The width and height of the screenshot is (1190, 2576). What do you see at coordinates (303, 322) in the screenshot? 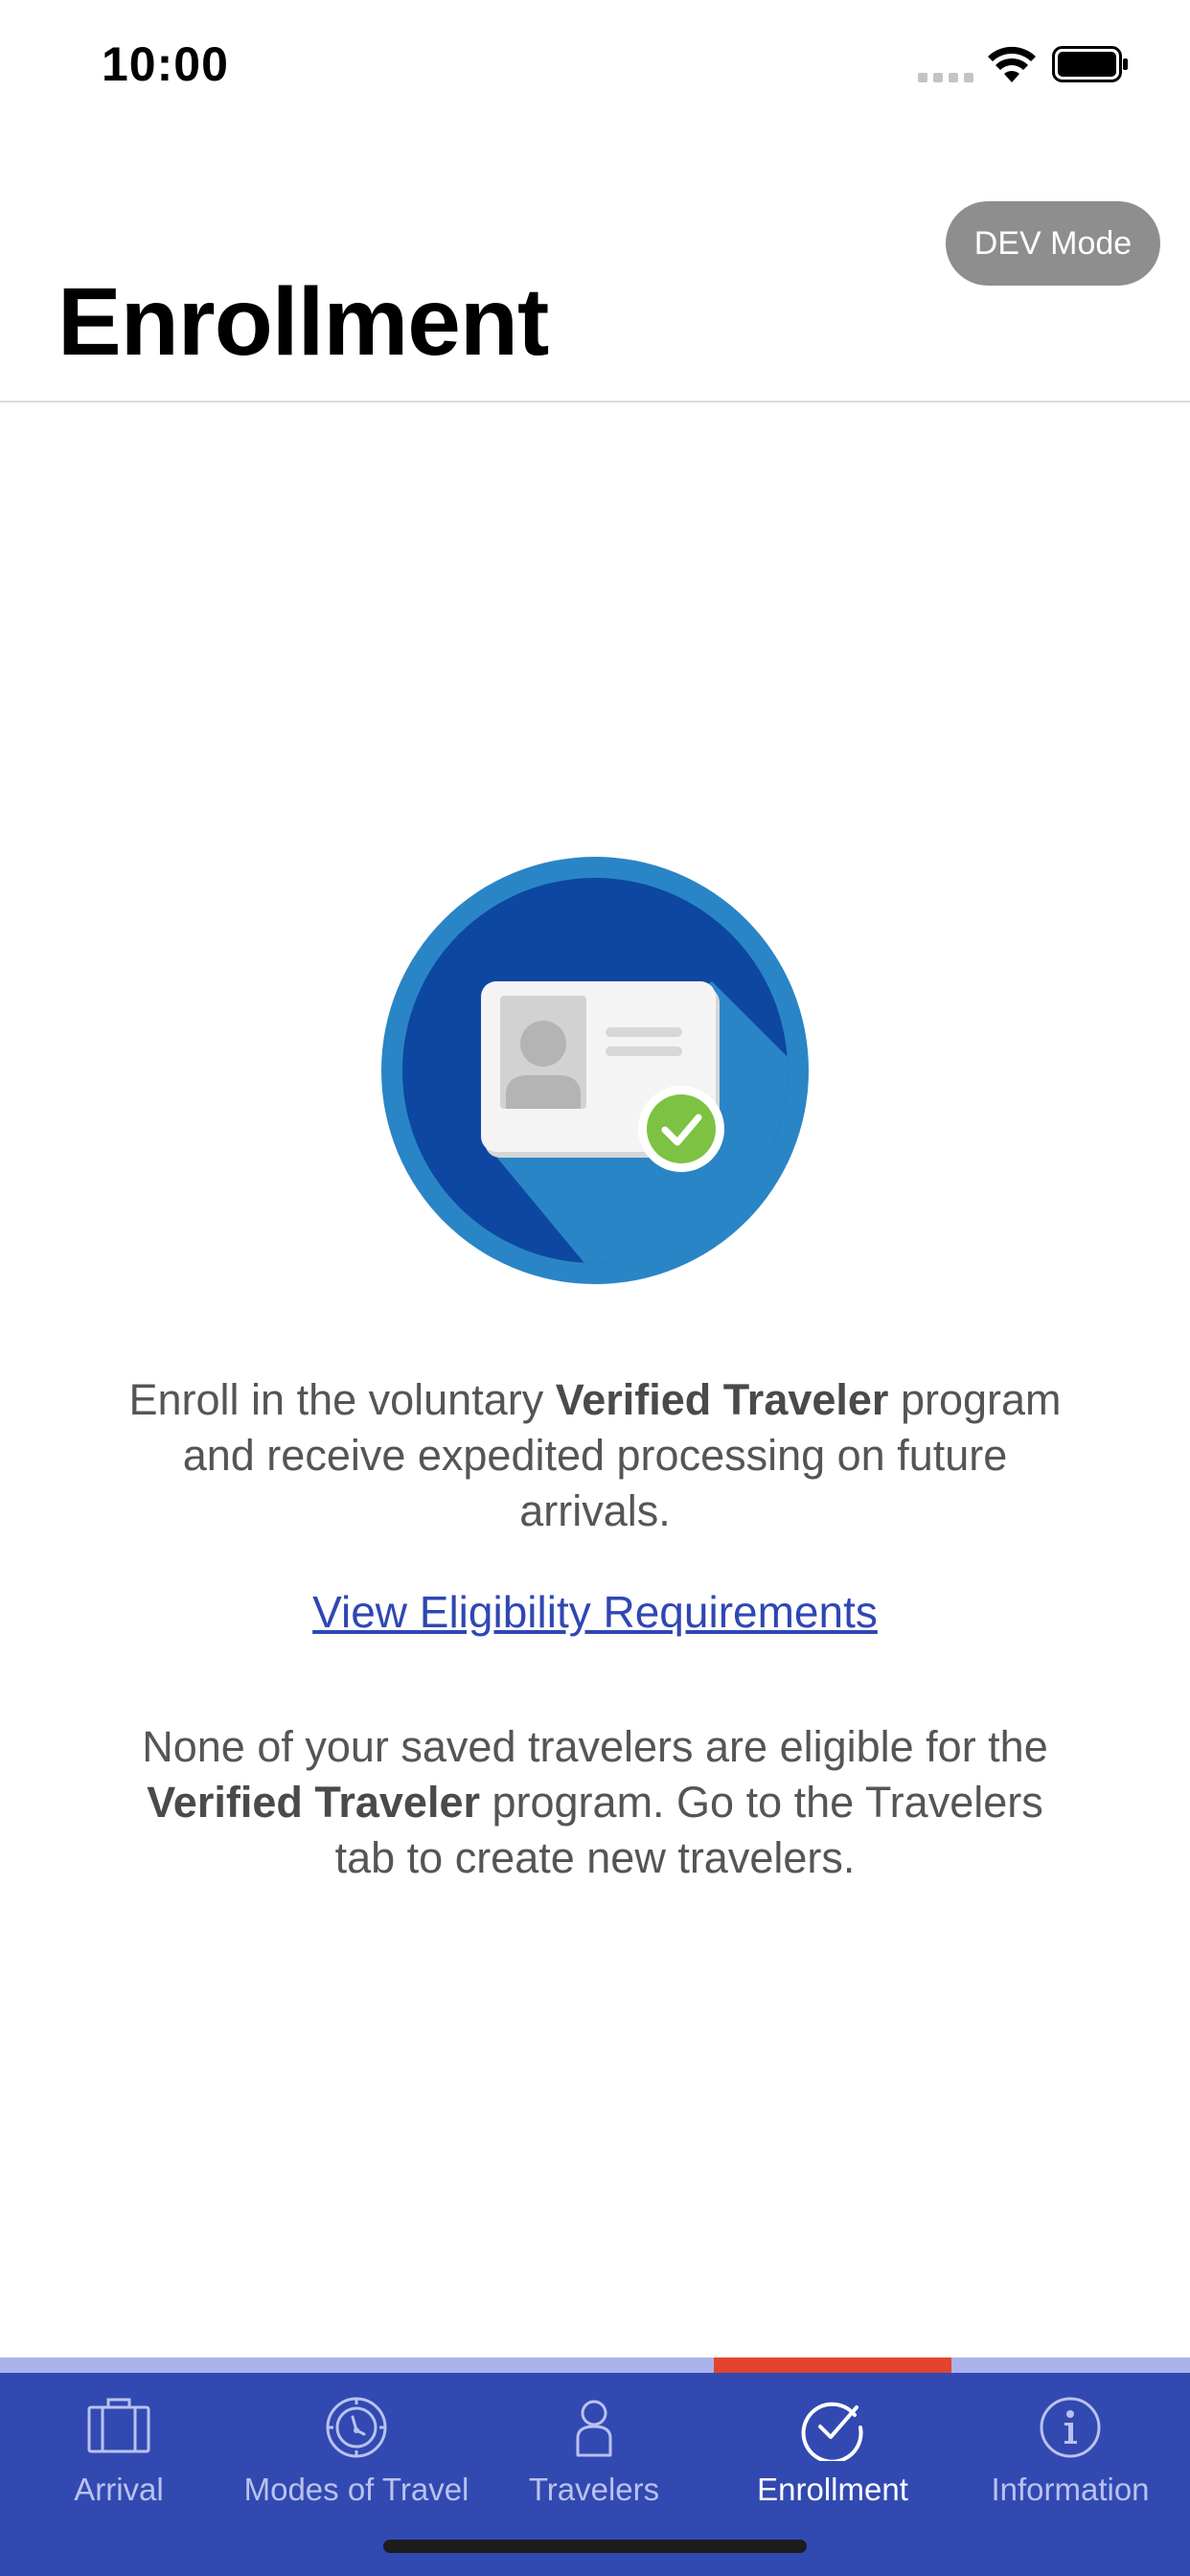
I see `page-title: Enrollment` at bounding box center [303, 322].